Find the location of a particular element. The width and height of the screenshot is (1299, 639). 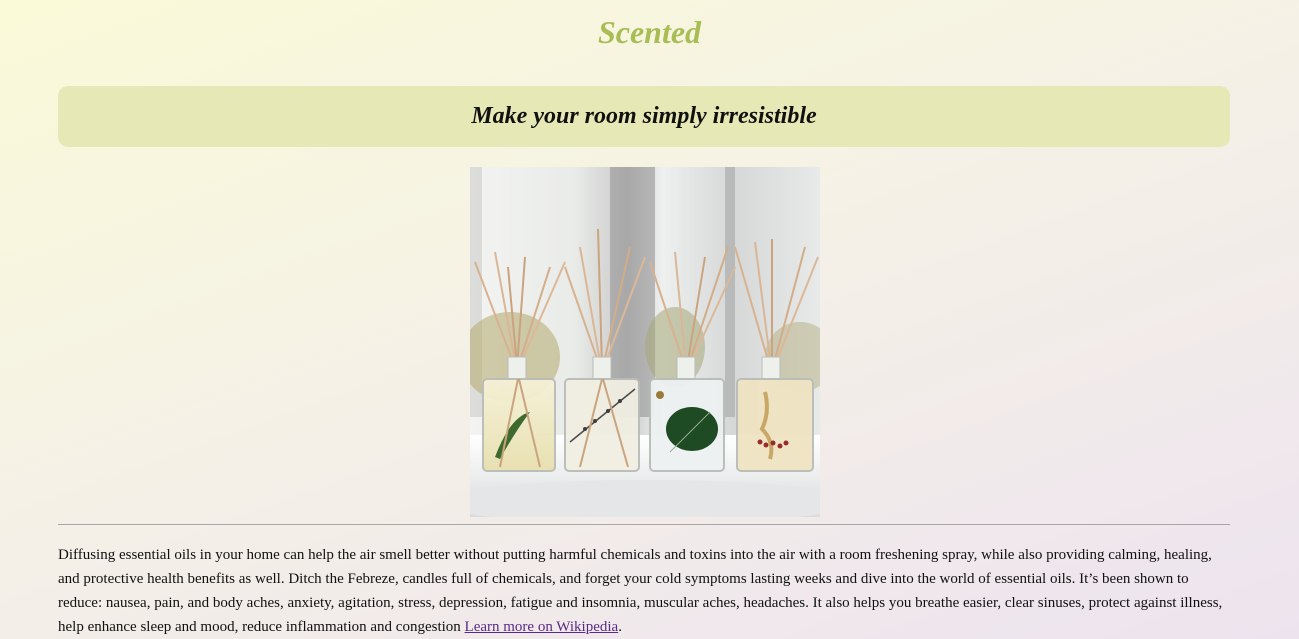

section-divider is located at coordinates (644, 524).